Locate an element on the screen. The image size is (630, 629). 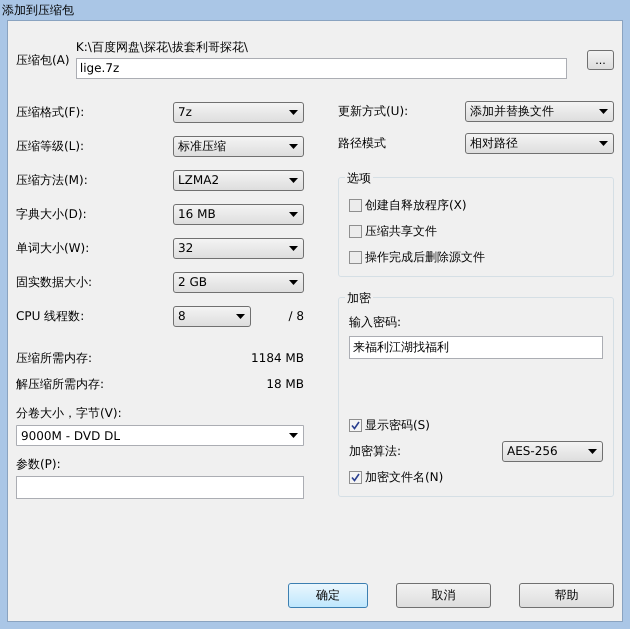
group-title: 选项 is located at coordinates (359, 178).